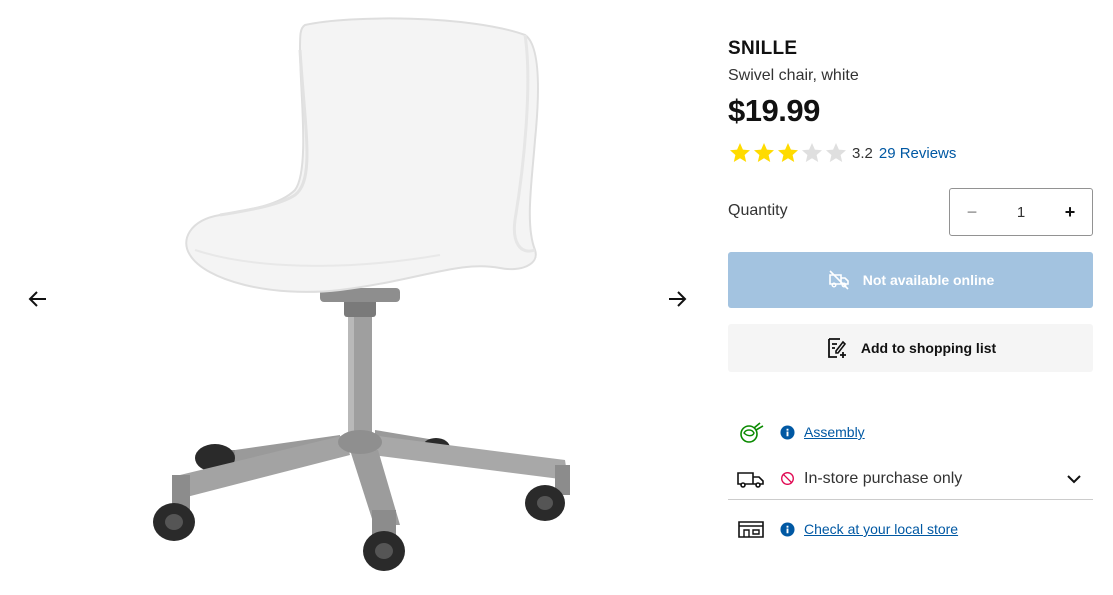 Image resolution: width=1113 pixels, height=595 pixels. I want to click on not-available-label: Not available online, so click(928, 280).